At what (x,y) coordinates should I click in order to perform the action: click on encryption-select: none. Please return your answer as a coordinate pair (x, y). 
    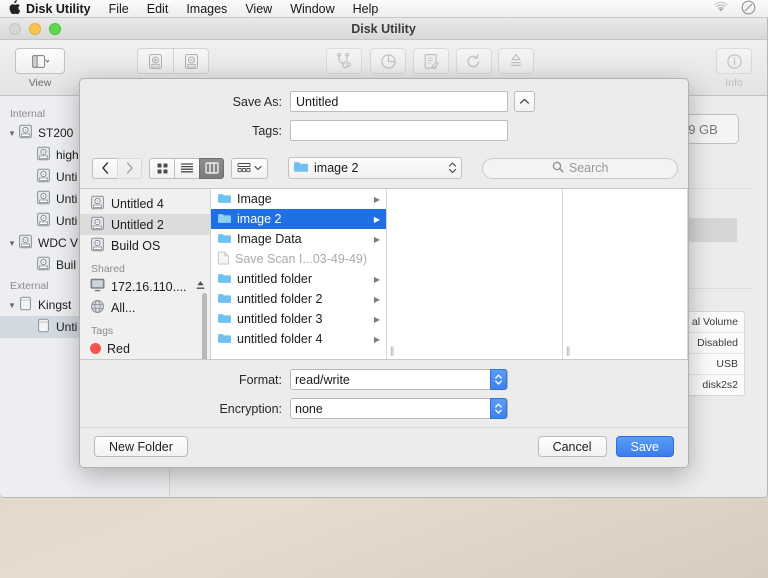
    Looking at the image, I should click on (399, 408).